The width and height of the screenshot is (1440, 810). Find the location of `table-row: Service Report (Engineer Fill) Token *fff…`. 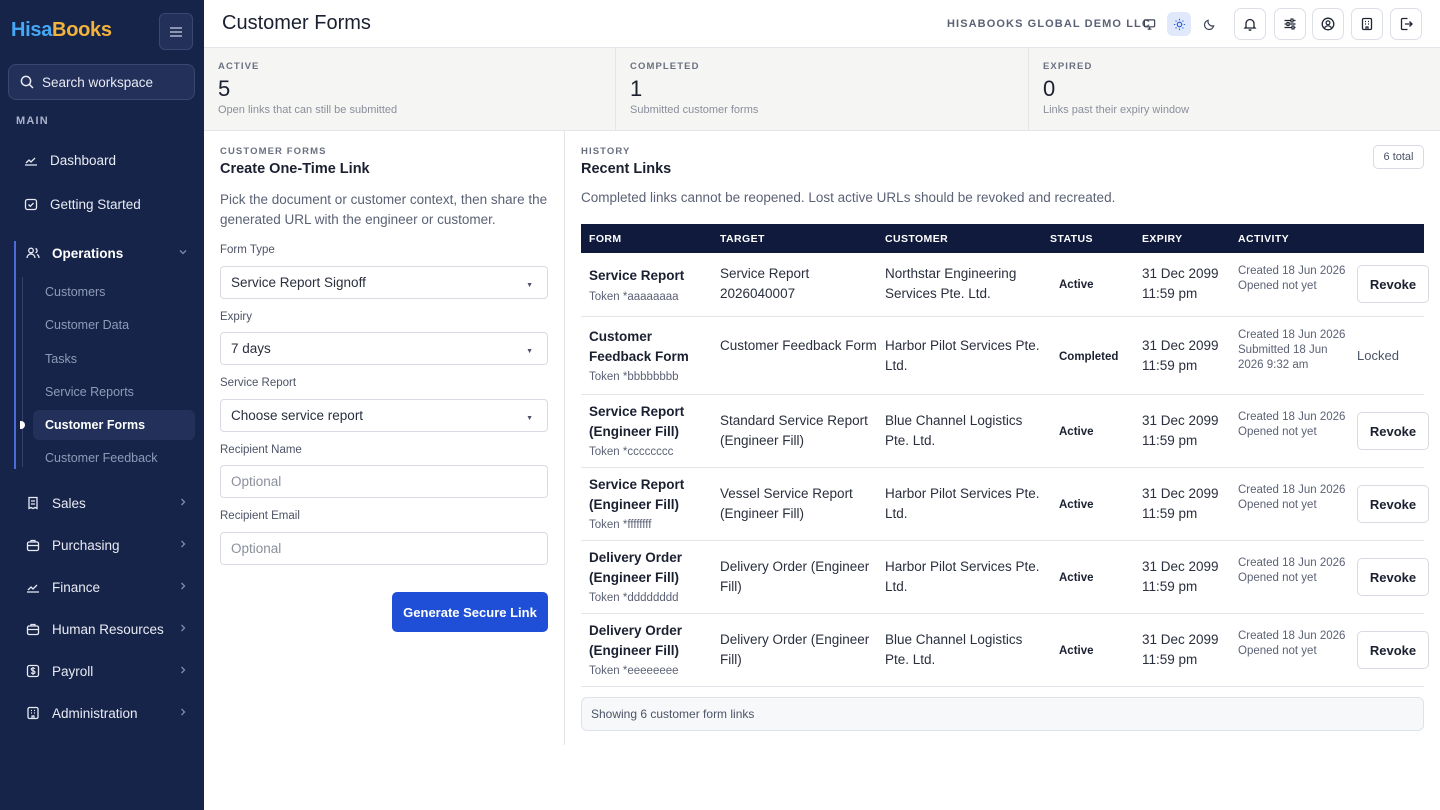

table-row: Service Report (Engineer Fill) Token *fff… is located at coordinates (1005, 504).